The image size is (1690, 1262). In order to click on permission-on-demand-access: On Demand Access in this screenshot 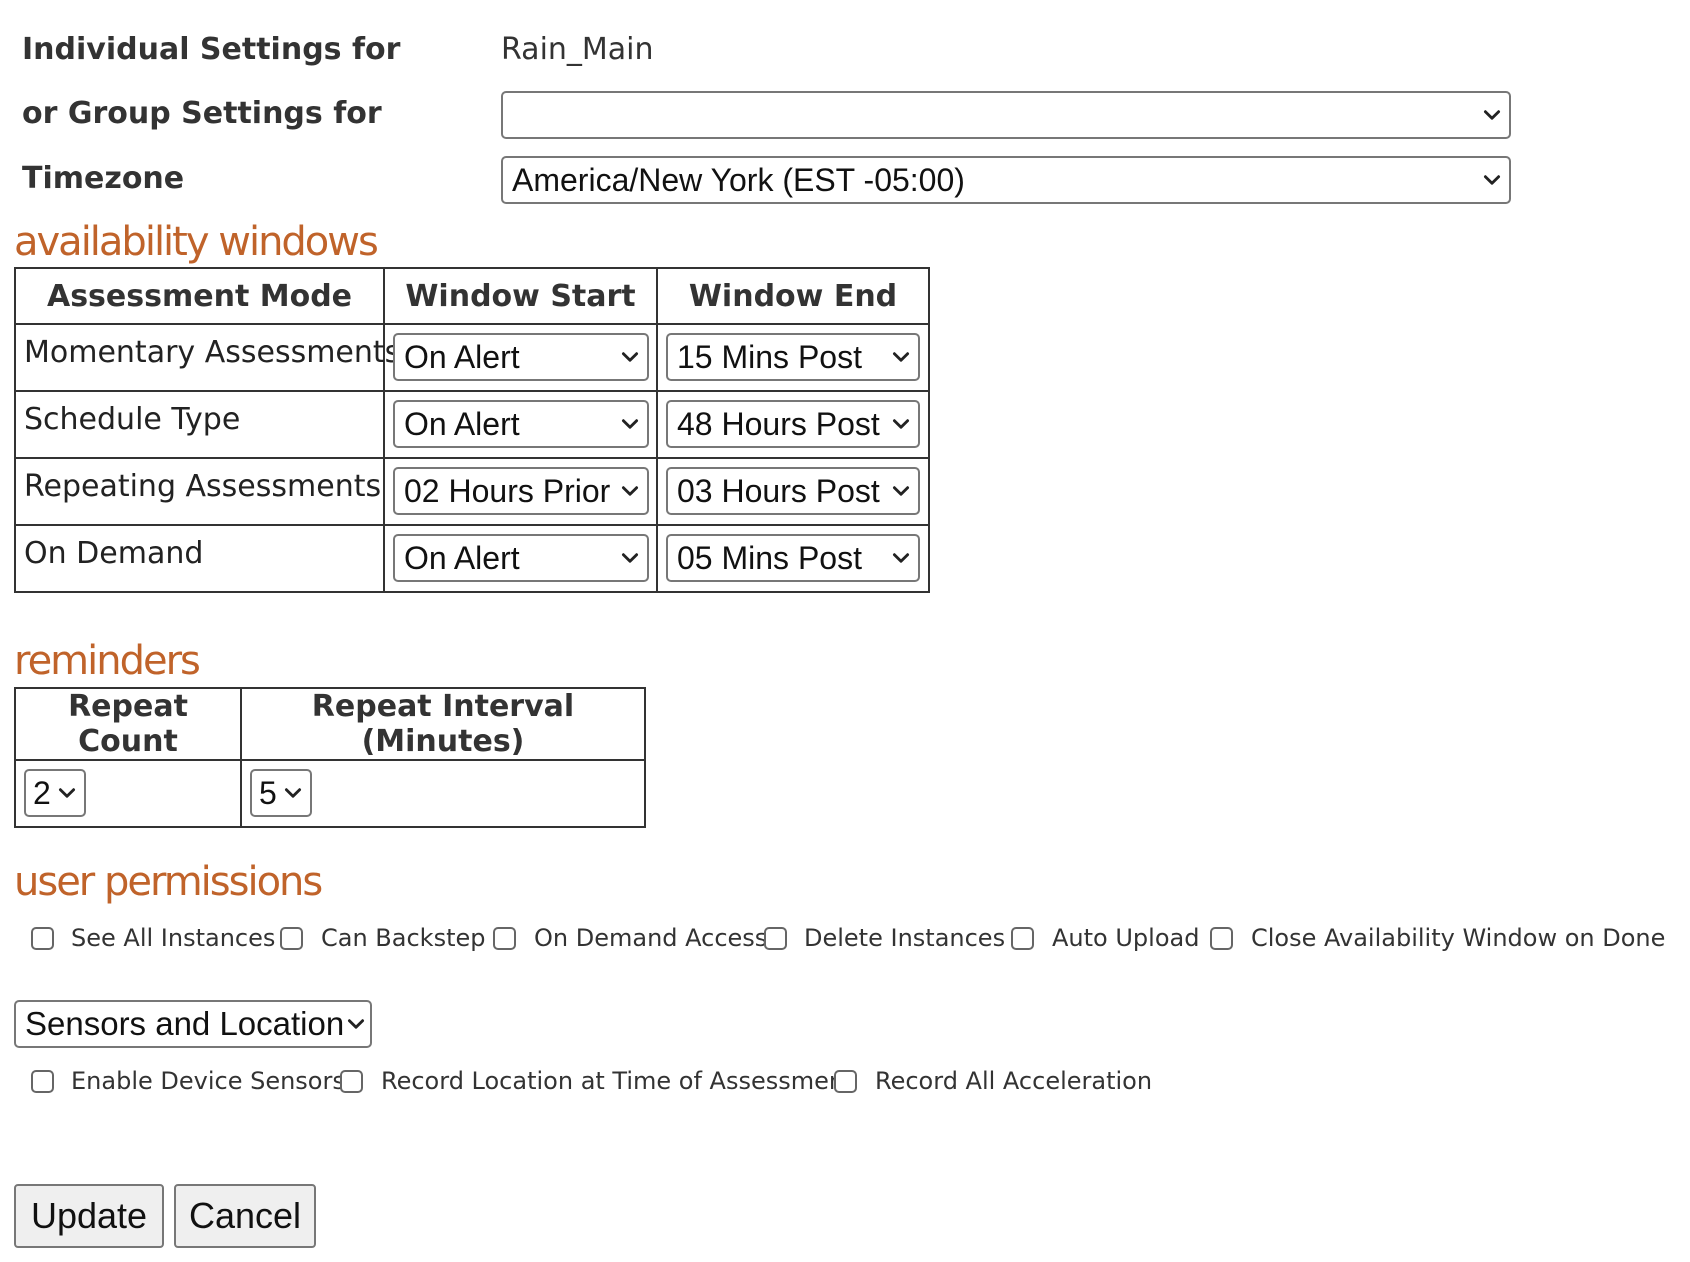, I will do `click(630, 938)`.